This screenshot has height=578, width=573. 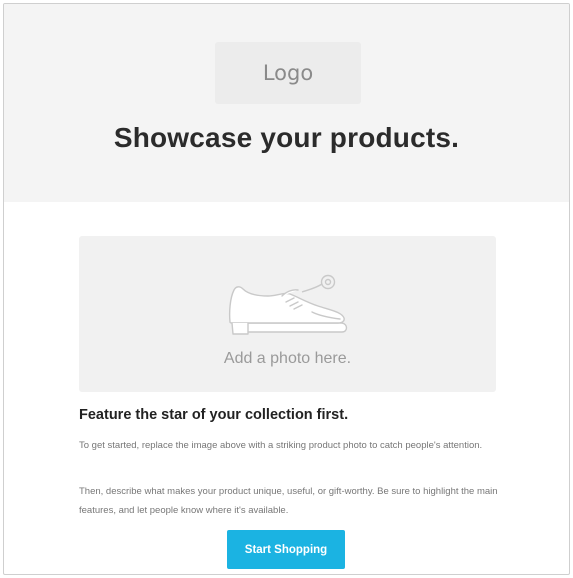 I want to click on photo-caption: Add a photo here., so click(x=287, y=358).